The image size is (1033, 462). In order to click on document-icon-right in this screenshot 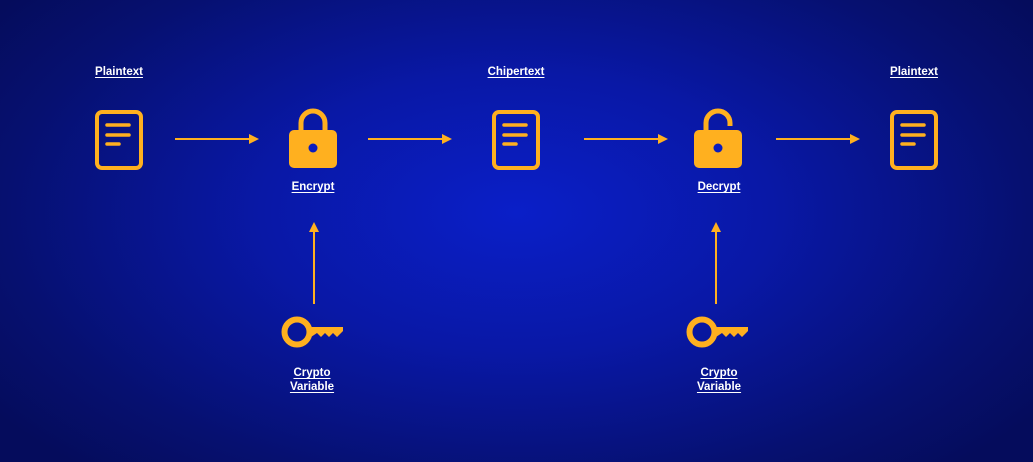, I will do `click(914, 140)`.